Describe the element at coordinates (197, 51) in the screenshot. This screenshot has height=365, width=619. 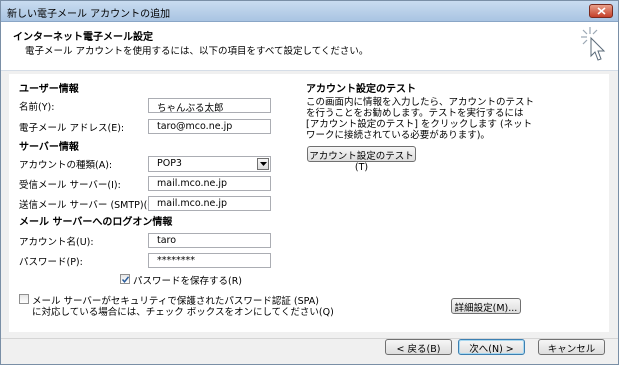
I see `page-subtitle: 電子メール アカウントを使用するには、以下の項目をすべて設定してください。` at that location.